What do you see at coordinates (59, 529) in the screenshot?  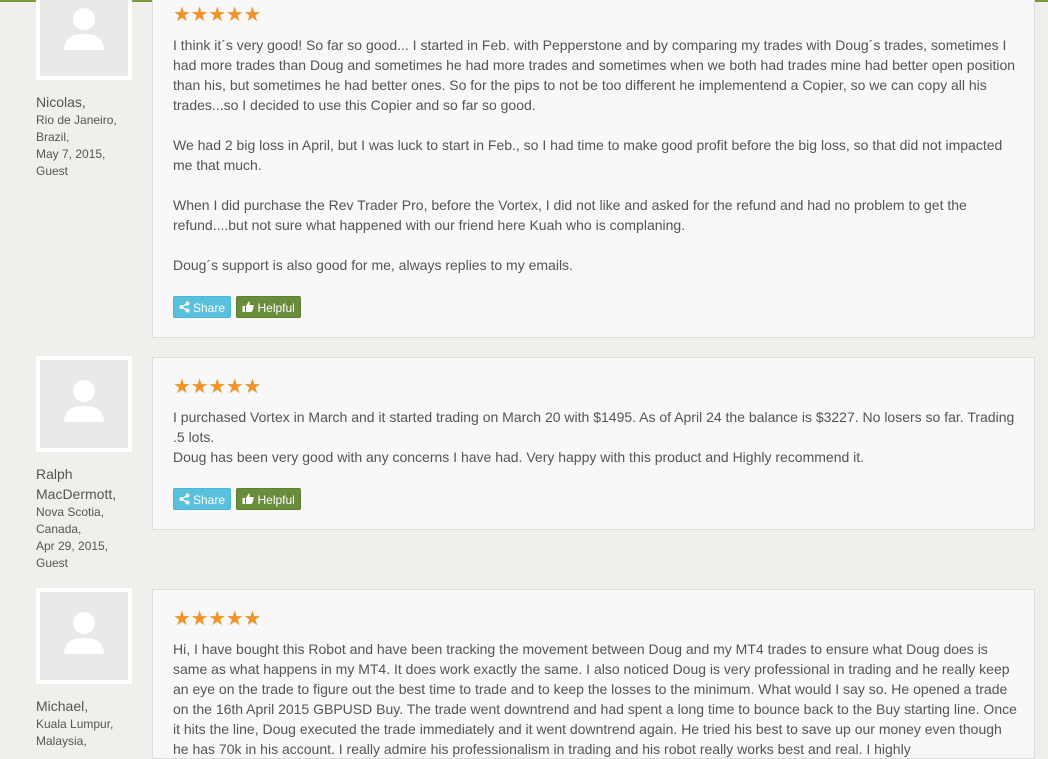 I see `author-country: Canada,` at bounding box center [59, 529].